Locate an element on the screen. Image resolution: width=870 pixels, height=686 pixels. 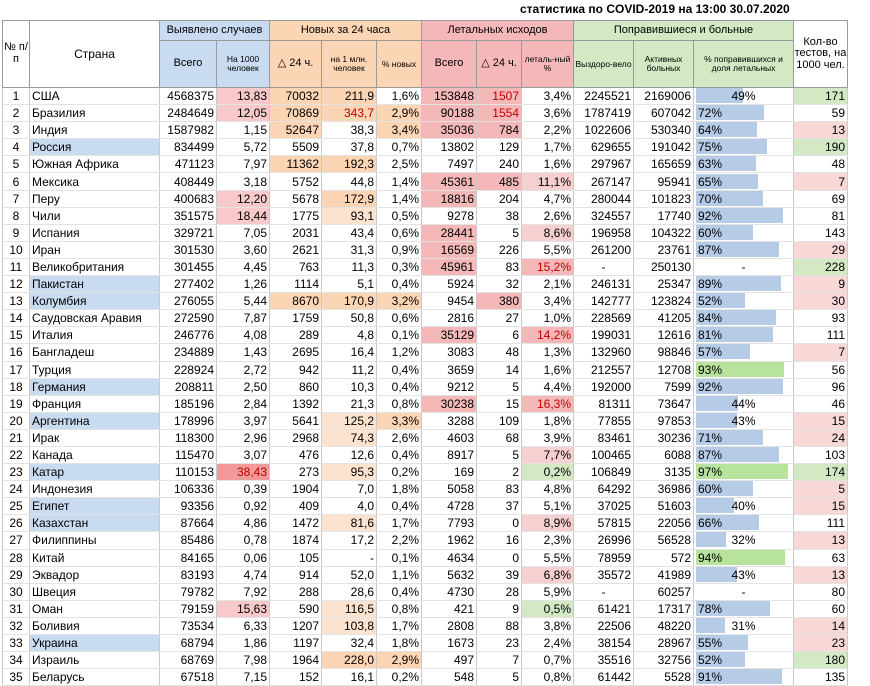
tests-per-1000: 7 is located at coordinates (820, 181).